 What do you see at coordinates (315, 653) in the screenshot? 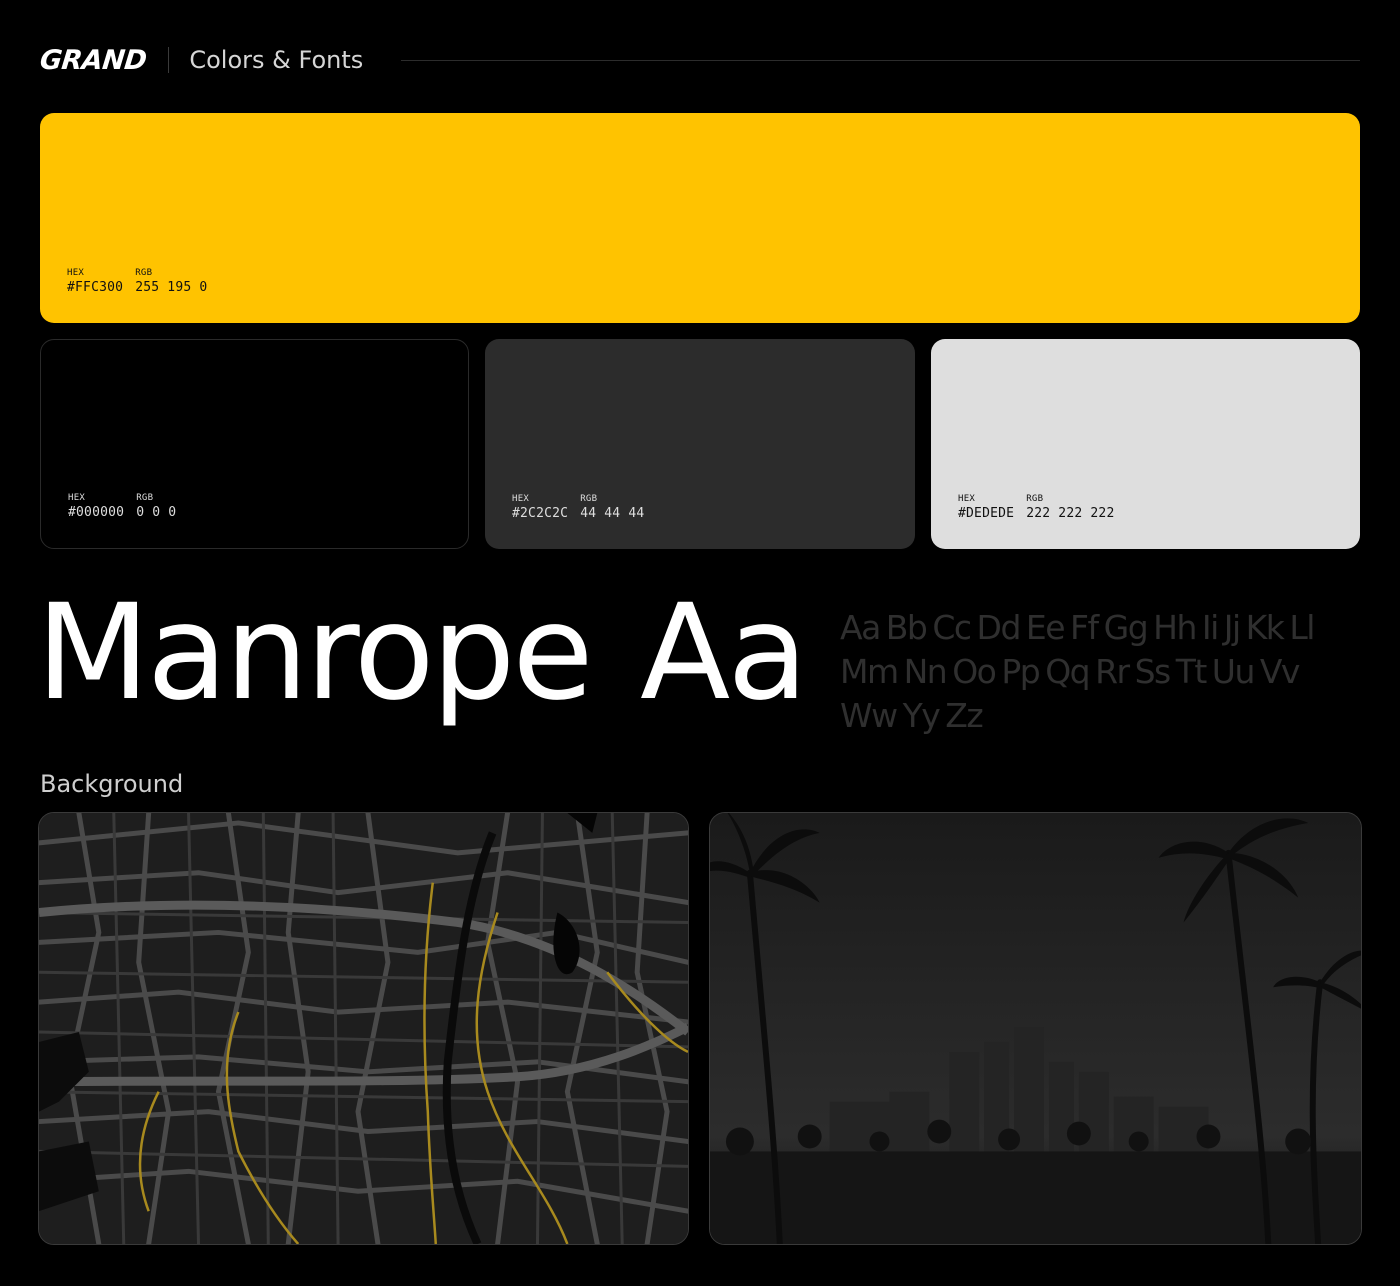
I see `font-name: Manrope` at bounding box center [315, 653].